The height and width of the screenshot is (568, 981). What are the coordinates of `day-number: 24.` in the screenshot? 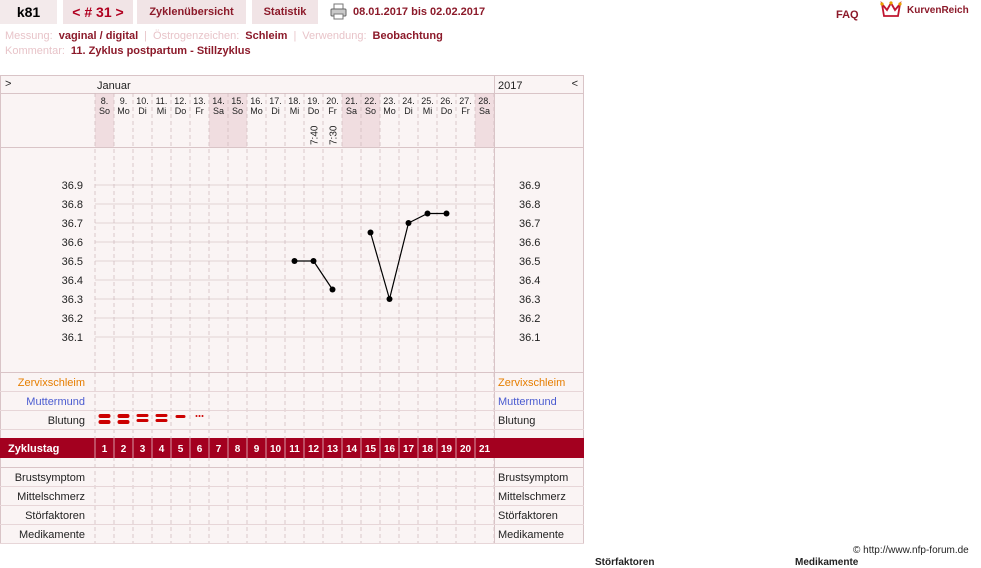 It's located at (408, 101).